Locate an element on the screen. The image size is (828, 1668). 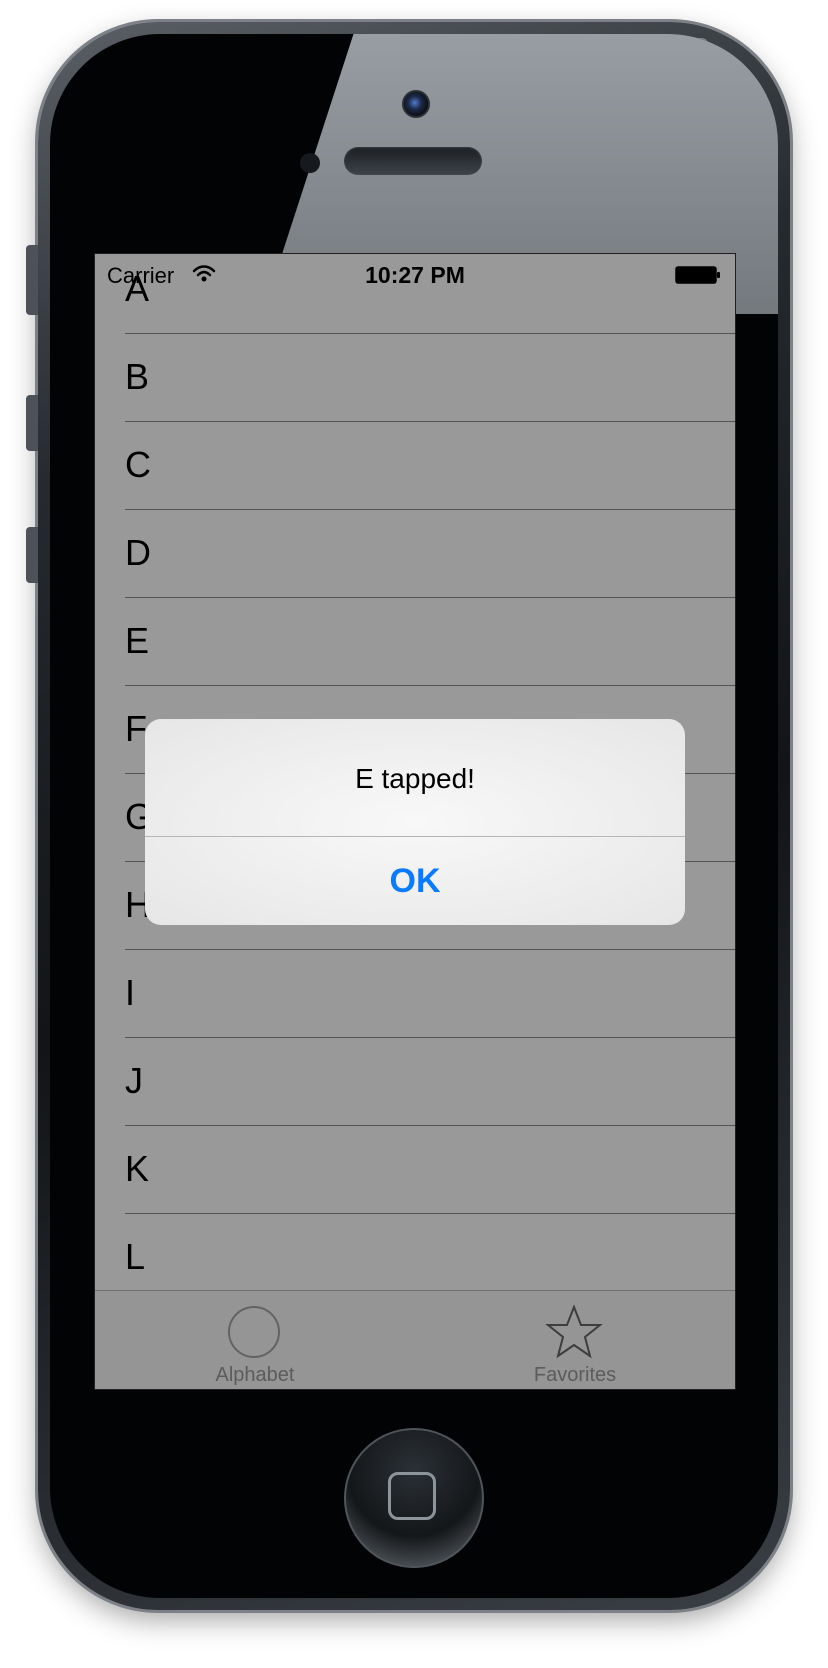
alert-dialog: E tapped! OK is located at coordinates (415, 822).